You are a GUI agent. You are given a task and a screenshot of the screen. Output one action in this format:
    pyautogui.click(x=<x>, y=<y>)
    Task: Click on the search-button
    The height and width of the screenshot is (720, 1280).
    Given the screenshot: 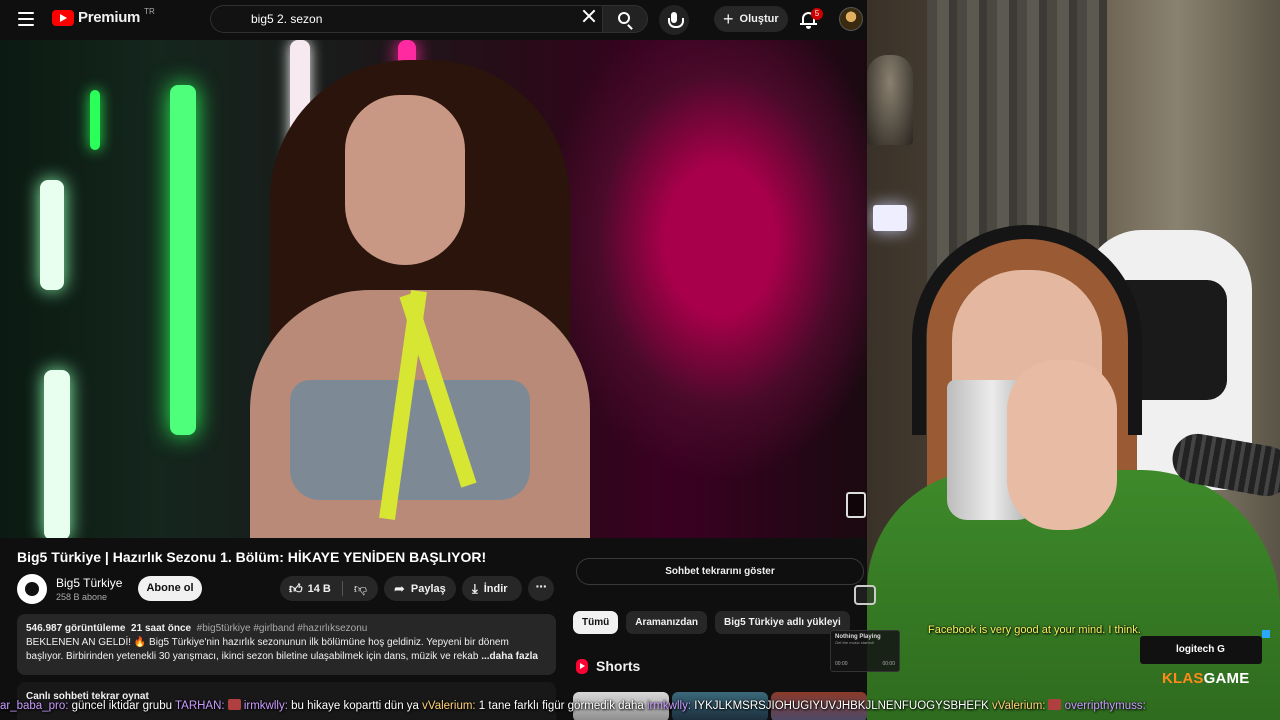 What is the action you would take?
    pyautogui.click(x=625, y=19)
    